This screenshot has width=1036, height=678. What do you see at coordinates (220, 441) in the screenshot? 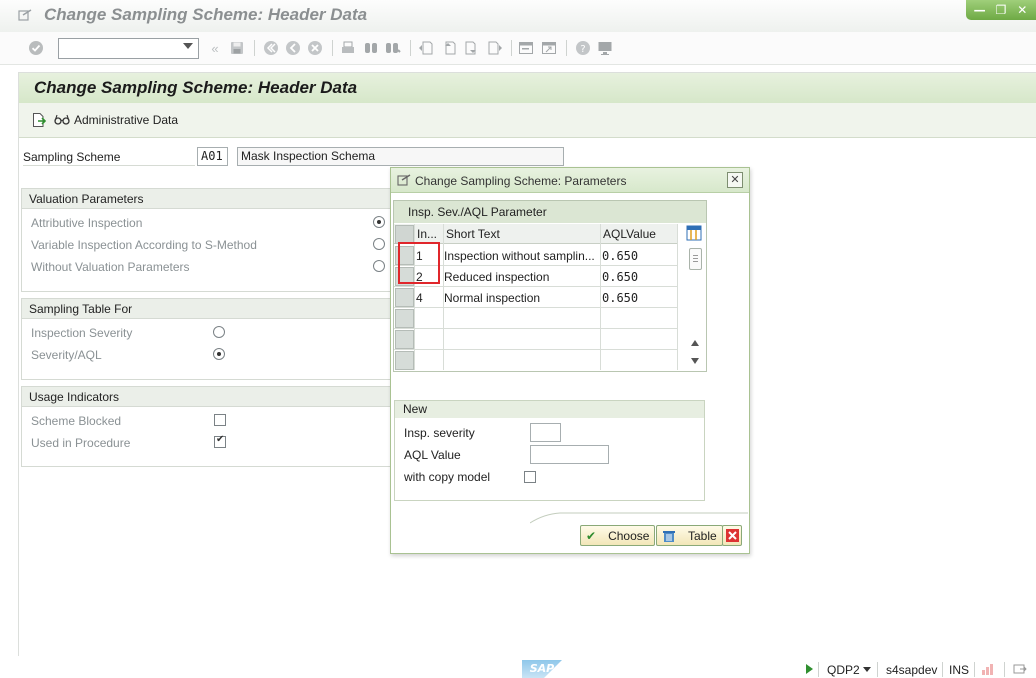
I see `used-in-procedure-checkbox` at bounding box center [220, 441].